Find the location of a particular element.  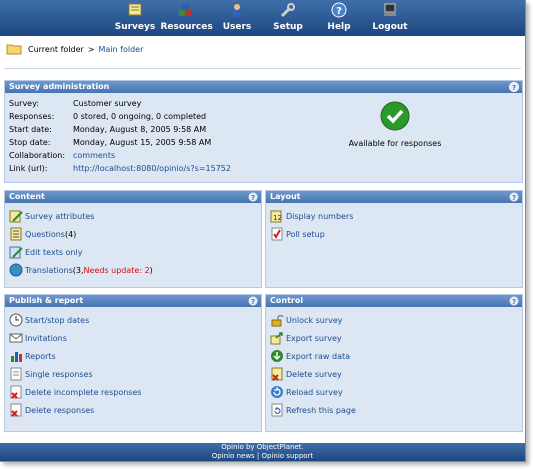

resources-icon is located at coordinates (185, 10).